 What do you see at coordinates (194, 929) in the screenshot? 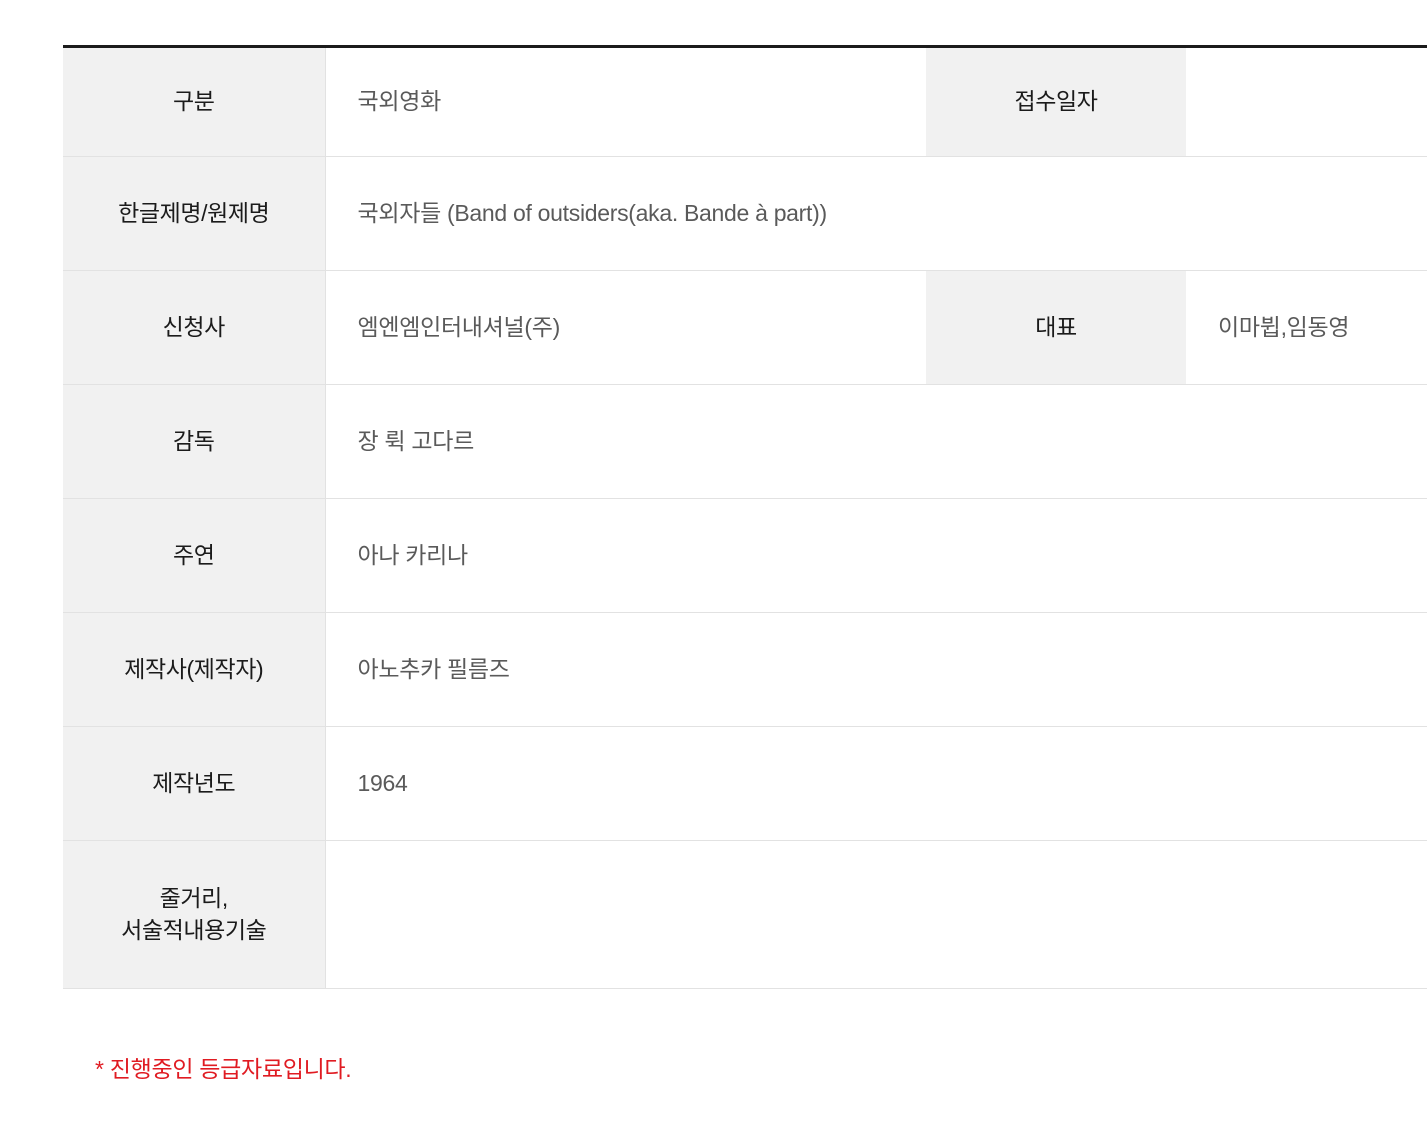
I see `row-label-synopsis-line-2: 서술적내용기술` at bounding box center [194, 929].